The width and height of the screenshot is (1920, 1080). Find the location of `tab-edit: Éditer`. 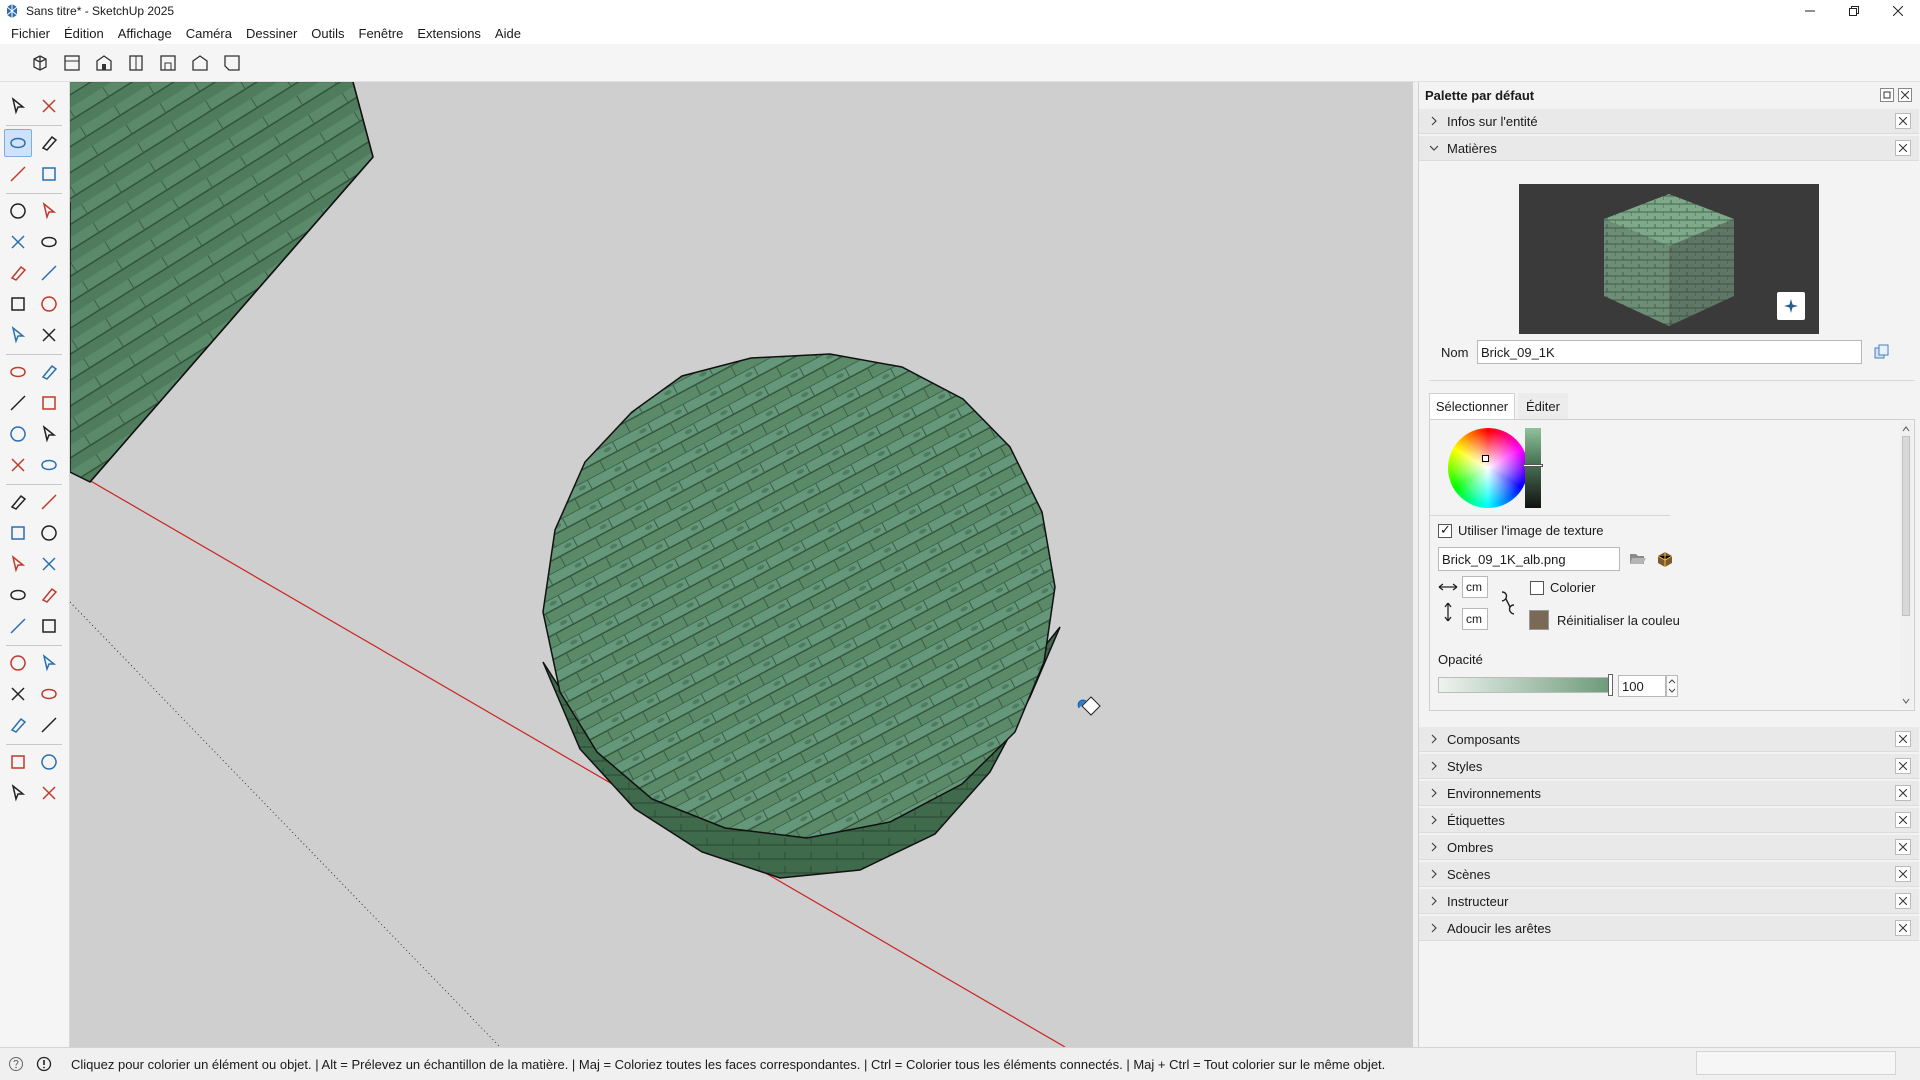

tab-edit: Éditer is located at coordinates (1543, 406).